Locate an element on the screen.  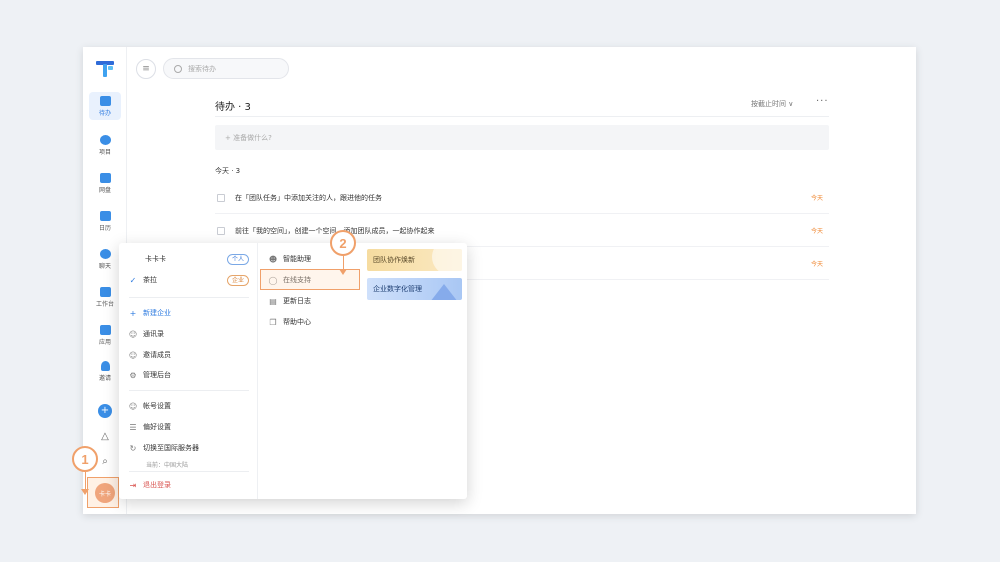
rail-label: 工作台 is located at coordinates (104, 304).